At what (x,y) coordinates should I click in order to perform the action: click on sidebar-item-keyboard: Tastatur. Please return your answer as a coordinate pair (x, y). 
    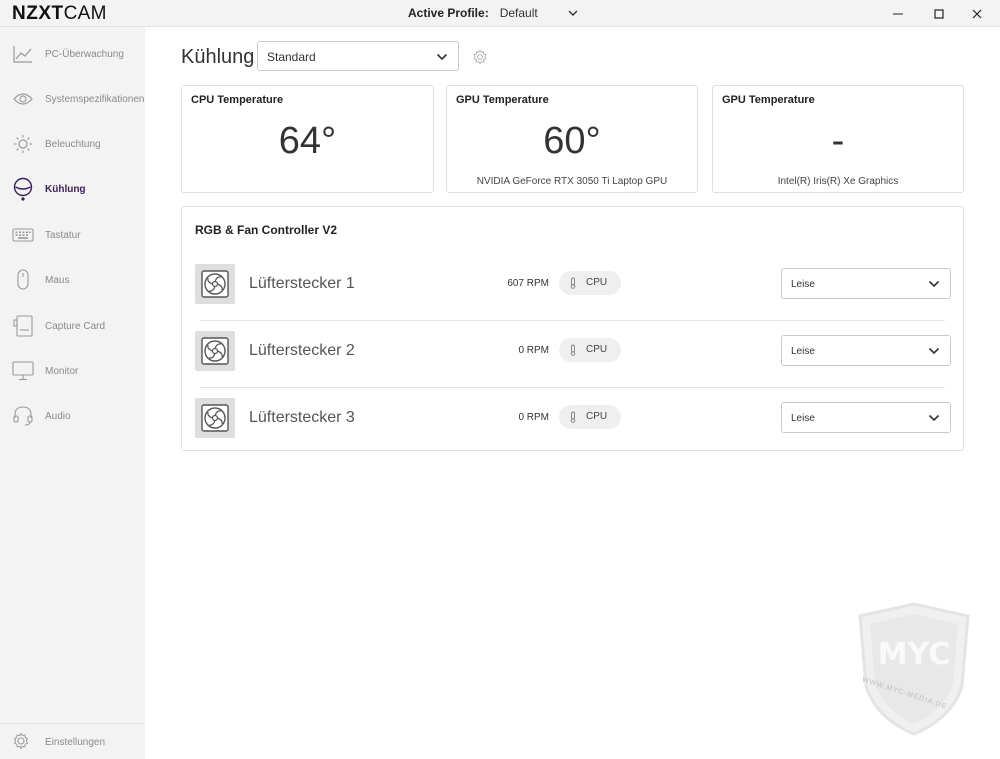
    Looking at the image, I should click on (72, 235).